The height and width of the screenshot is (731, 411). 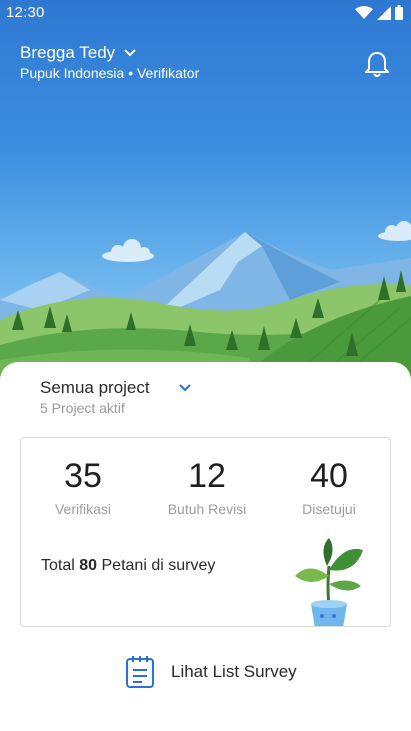 I want to click on stat-value: 35, so click(x=83, y=476).